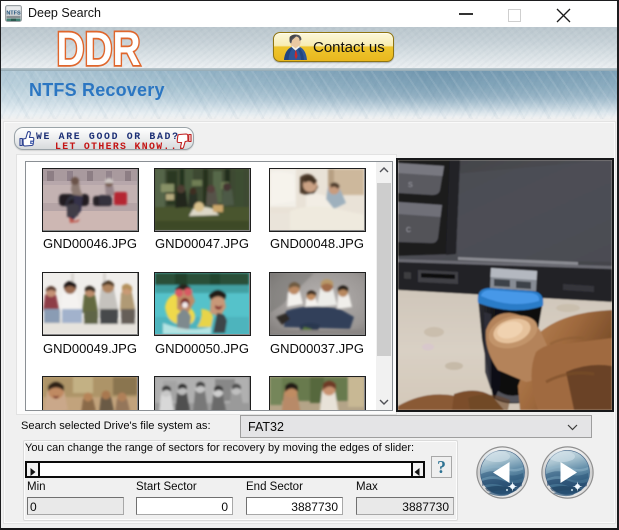 The width and height of the screenshot is (619, 530). What do you see at coordinates (99, 47) in the screenshot?
I see `svg-text: DDR` at bounding box center [99, 47].